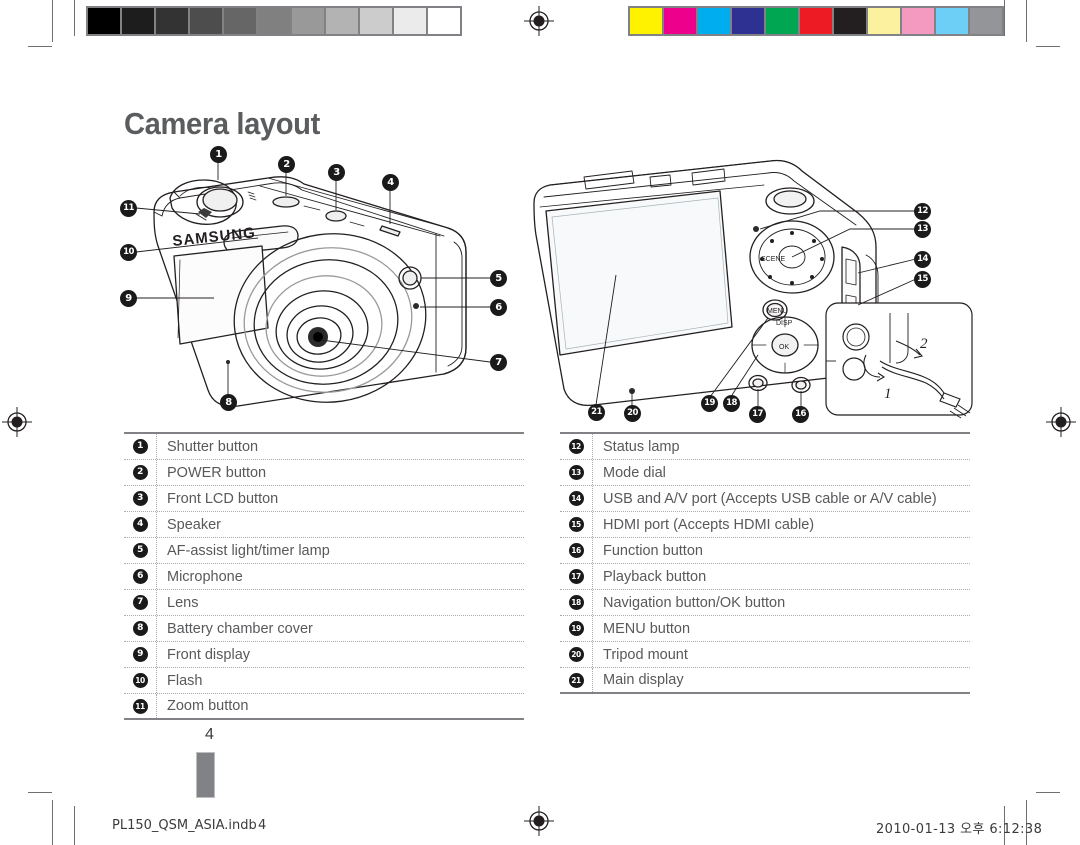 The image size is (1080, 845). I want to click on legend-row: 21 Main display, so click(765, 681).